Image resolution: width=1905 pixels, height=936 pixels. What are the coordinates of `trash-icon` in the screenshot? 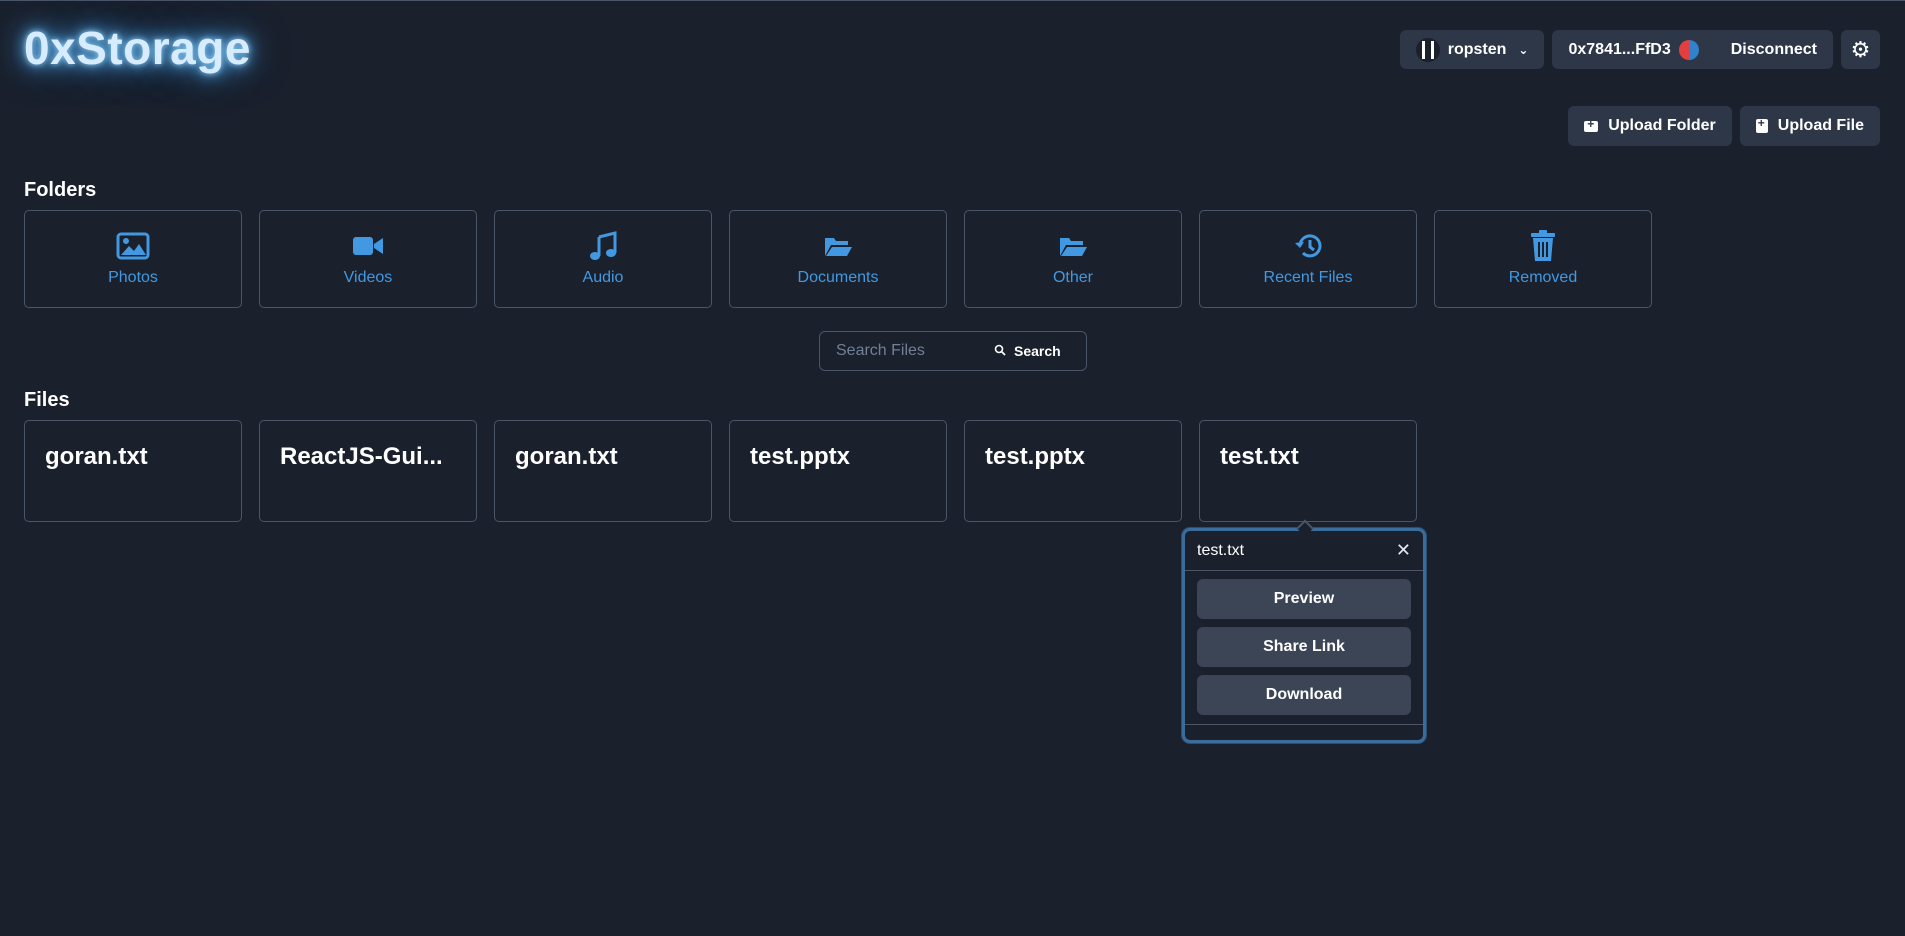 It's located at (1543, 245).